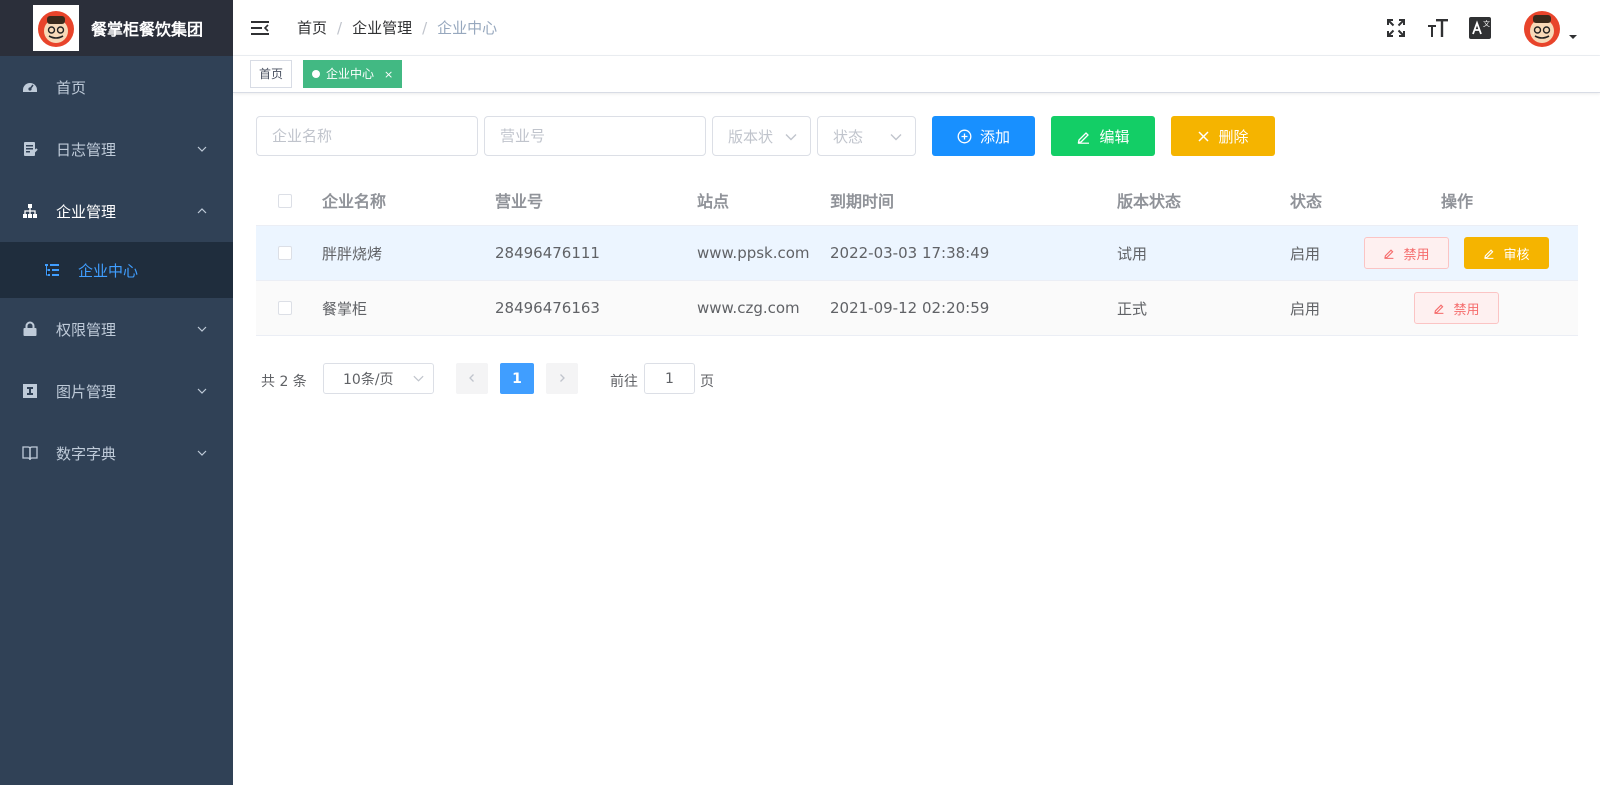  What do you see at coordinates (916, 28) in the screenshot?
I see `top-navbar: 首页 / 企业管理 / 企业中心 文` at bounding box center [916, 28].